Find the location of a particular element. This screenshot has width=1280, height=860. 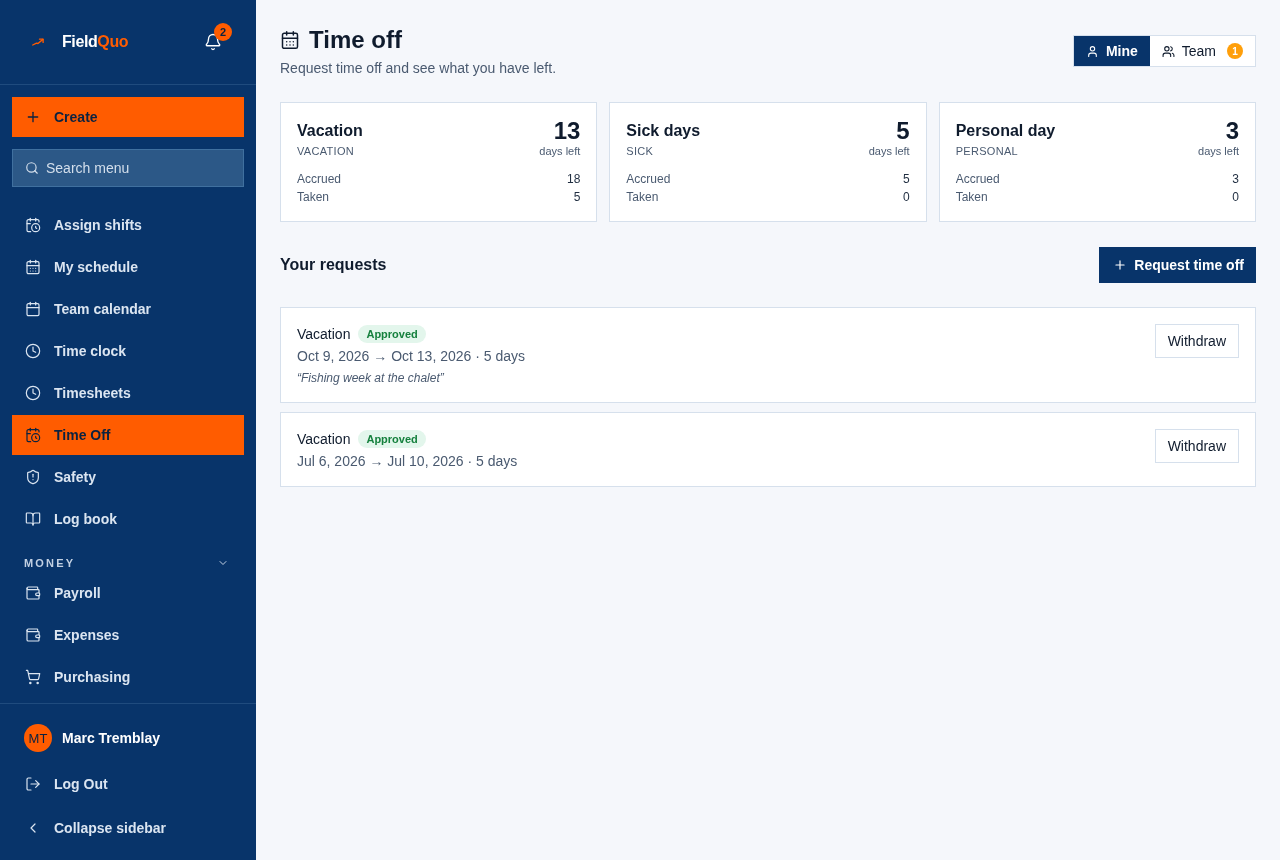

nav-item: Expenses is located at coordinates (128, 635).